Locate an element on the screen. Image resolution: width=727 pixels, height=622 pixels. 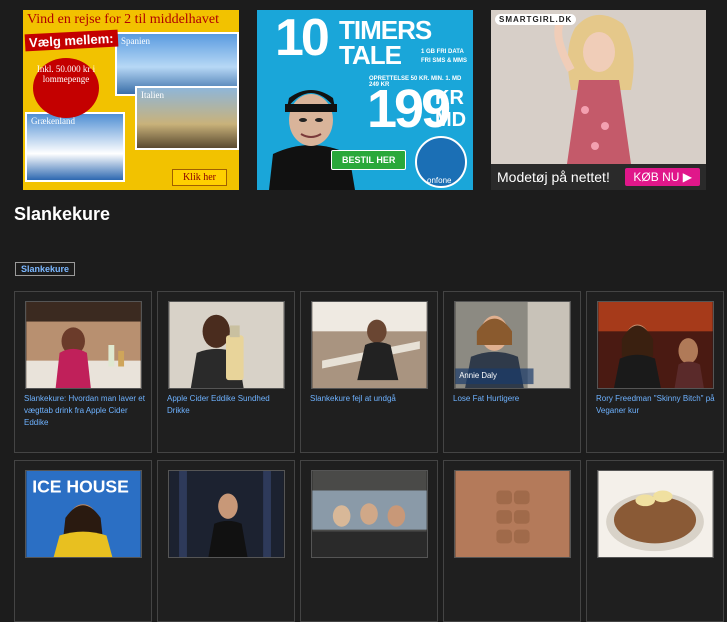
ad-mobile-hours-number: 10 is located at coordinates (302, 38).